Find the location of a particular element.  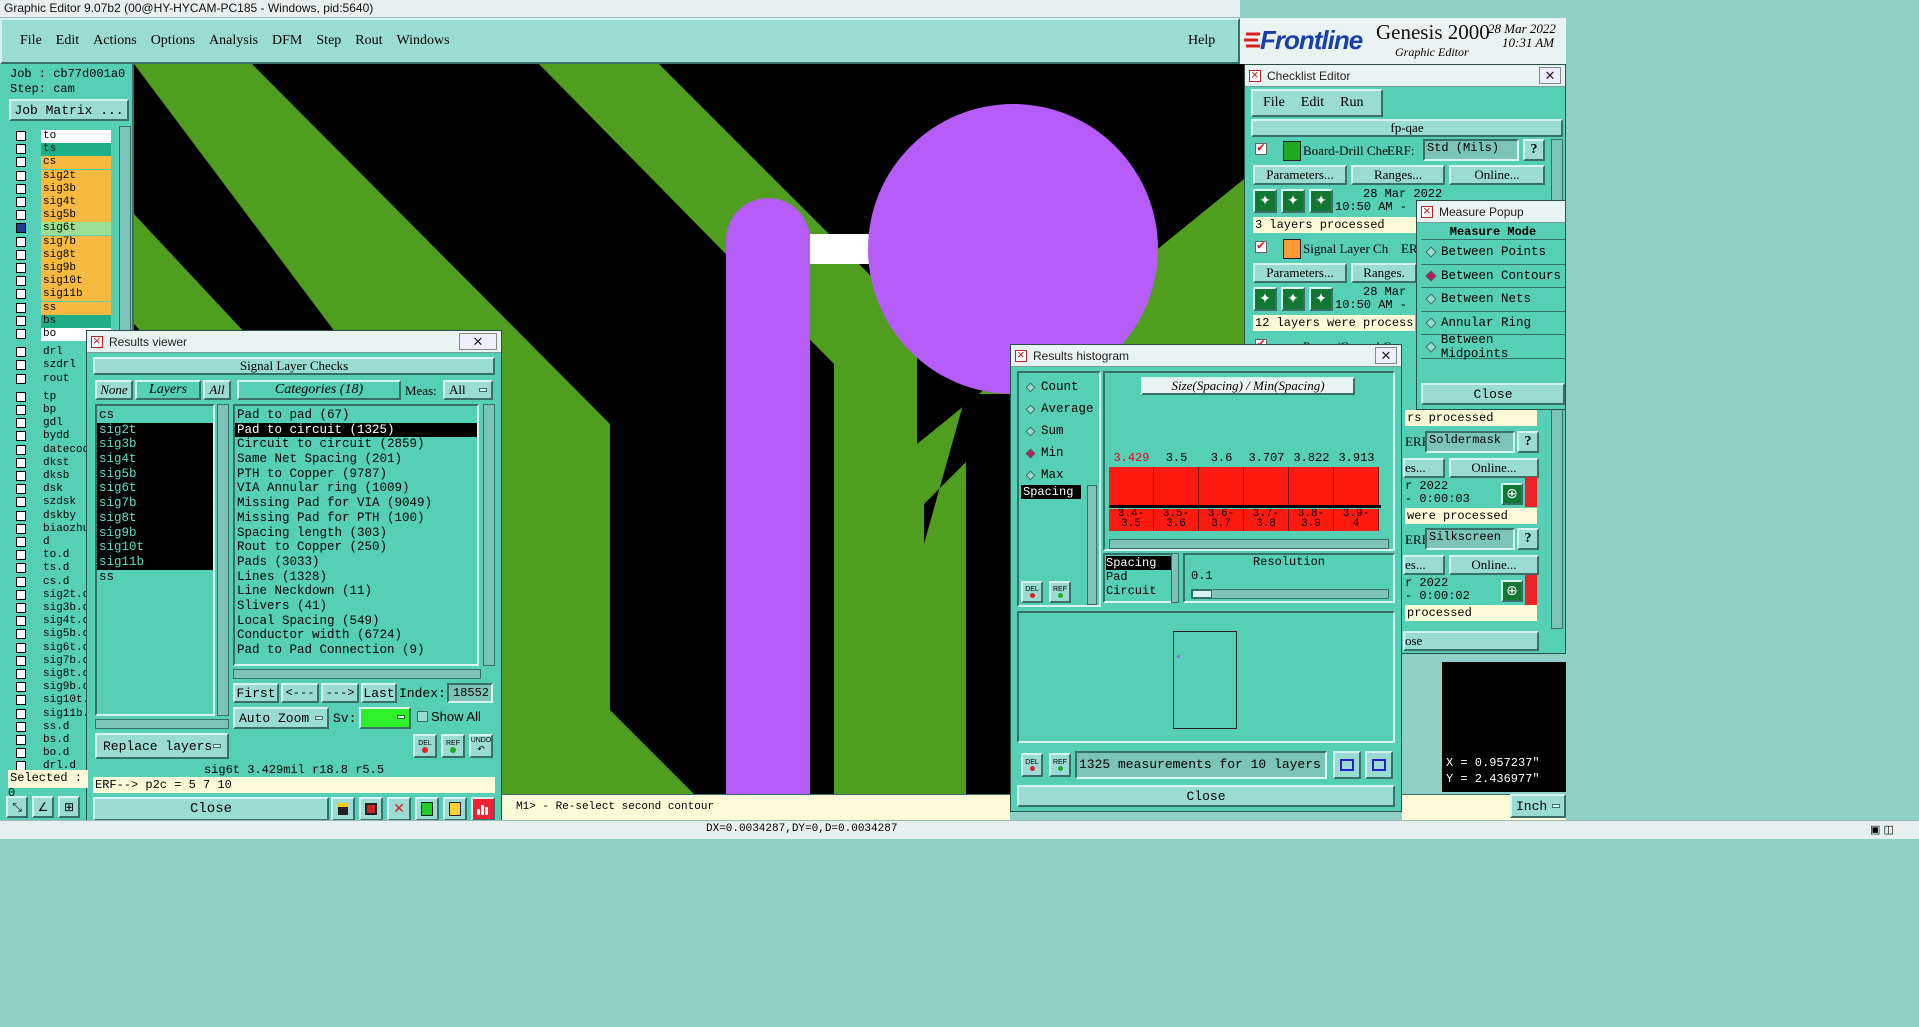

group-list: Spacing Pad Circuit is located at coordinates (1140, 578).